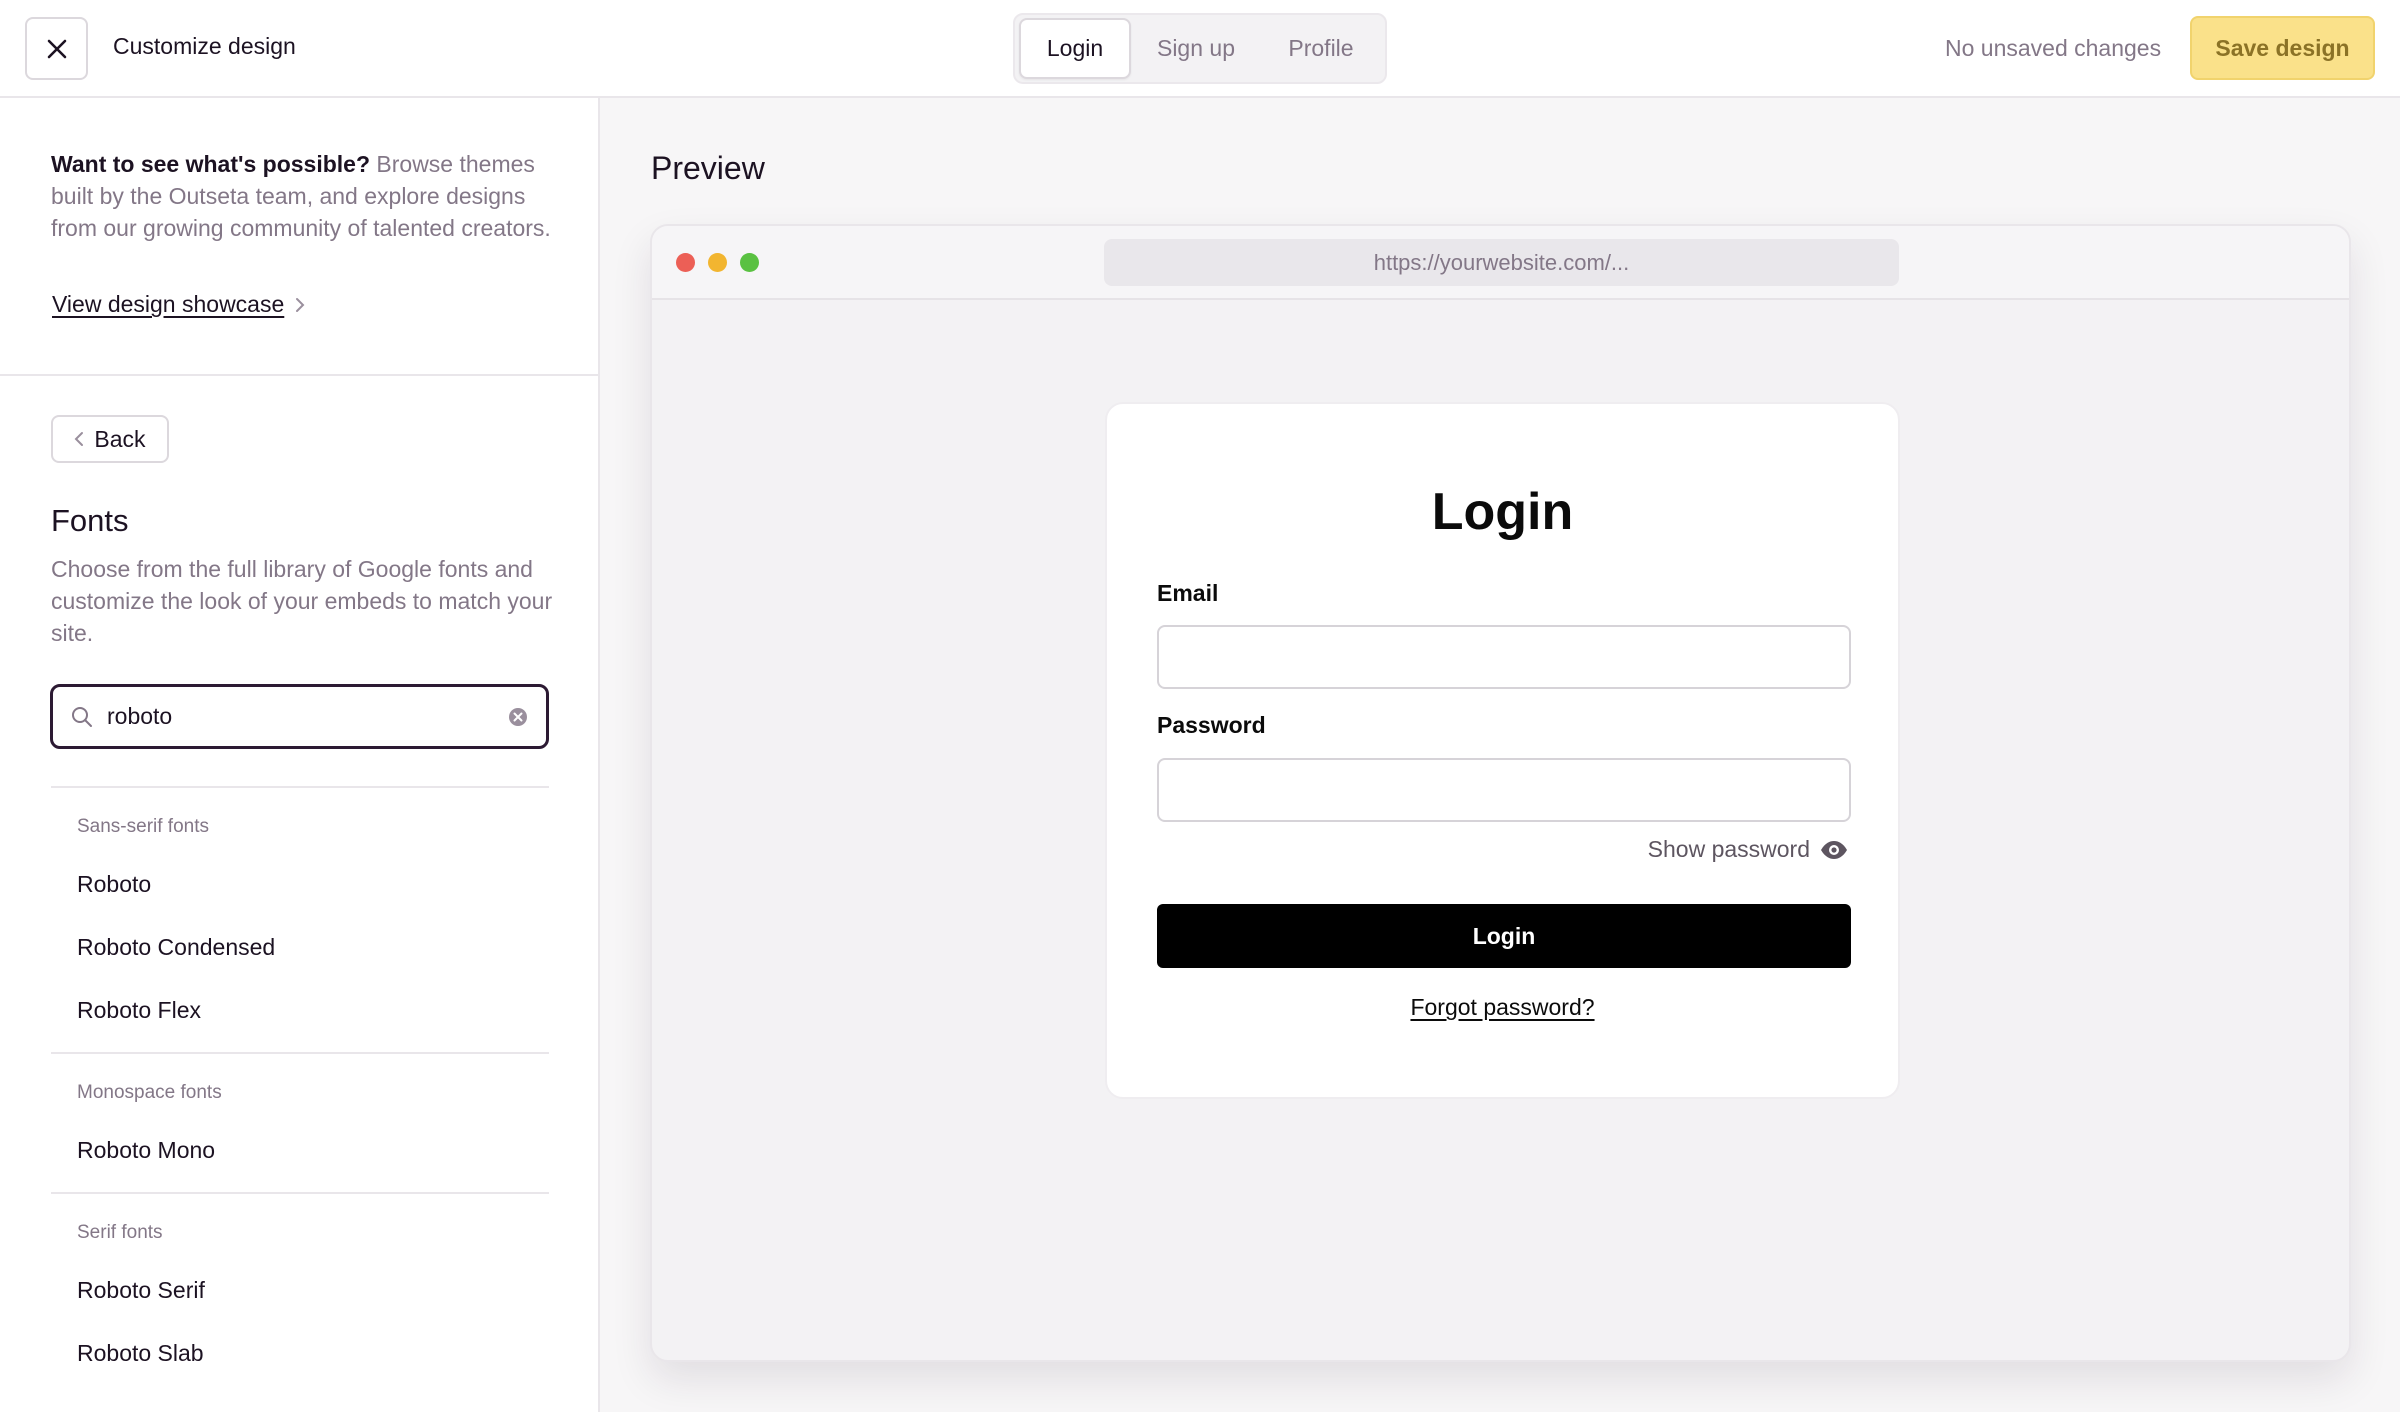  Describe the element at coordinates (1321, 48) in the screenshot. I see `tab-profile: Profile` at that location.